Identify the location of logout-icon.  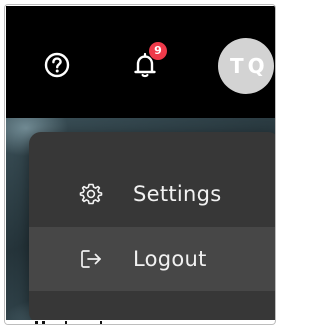
(91, 259).